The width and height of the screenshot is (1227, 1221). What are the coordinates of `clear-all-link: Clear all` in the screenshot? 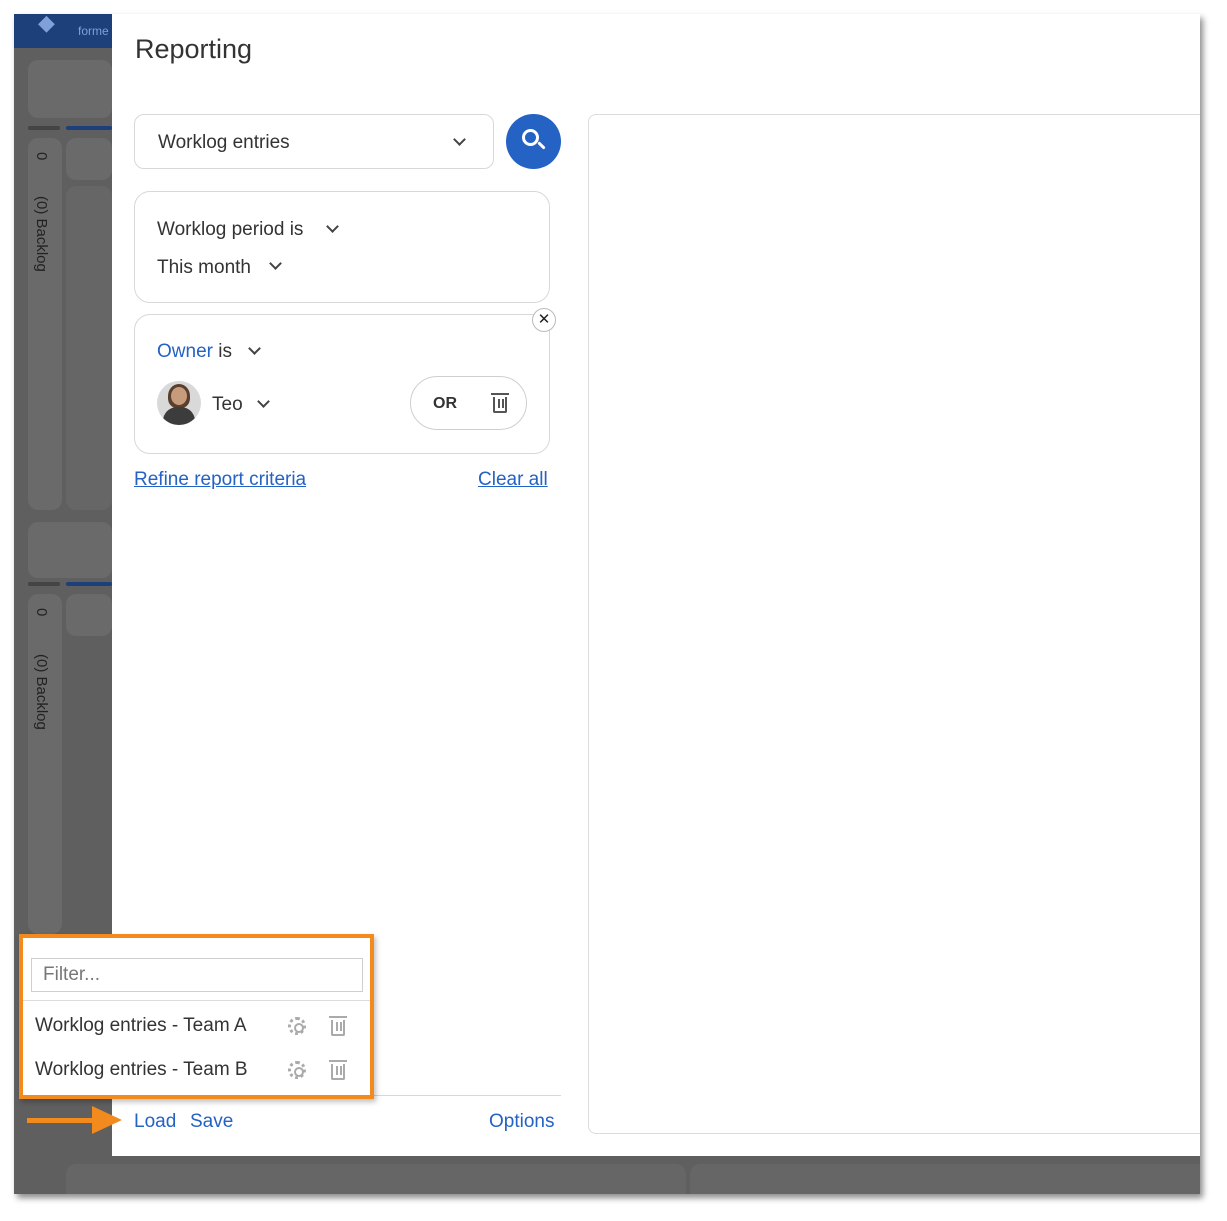 It's located at (513, 480).